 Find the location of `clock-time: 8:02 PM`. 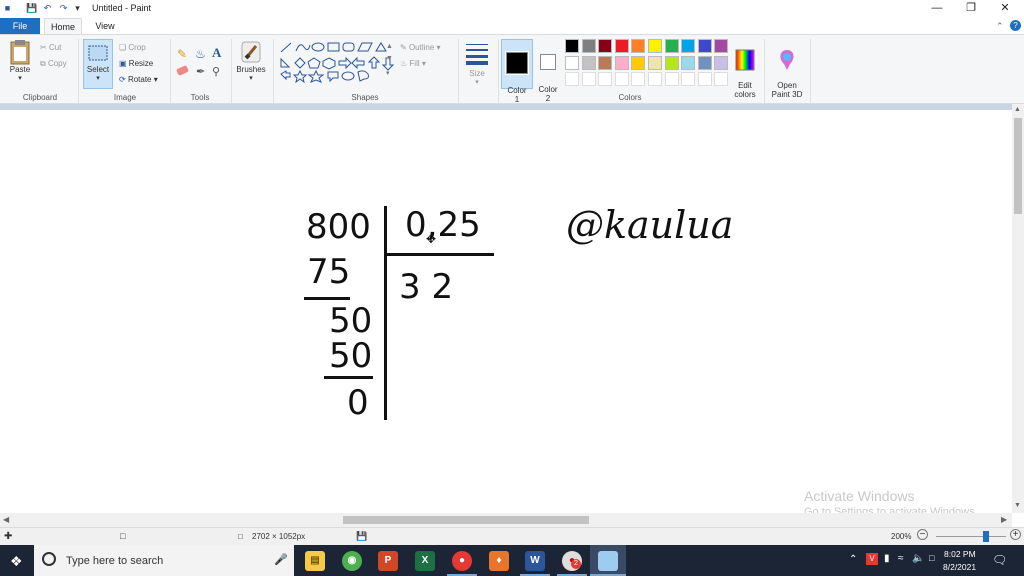

clock-time: 8:02 PM is located at coordinates (960, 554).